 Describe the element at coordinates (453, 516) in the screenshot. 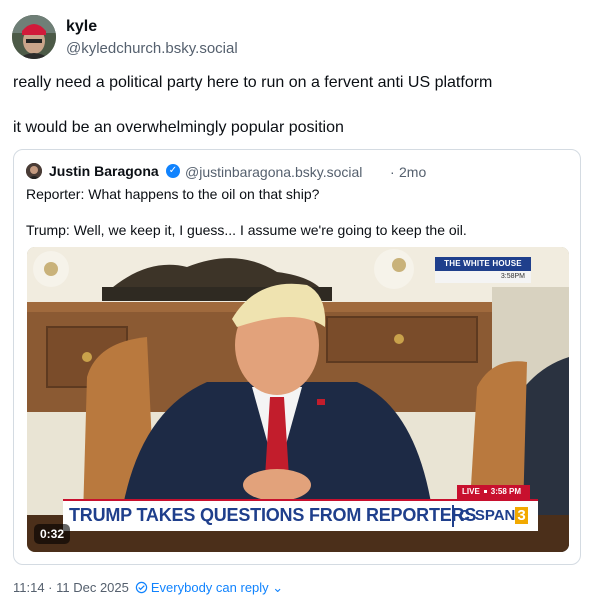

I see `chyron-divider` at that location.